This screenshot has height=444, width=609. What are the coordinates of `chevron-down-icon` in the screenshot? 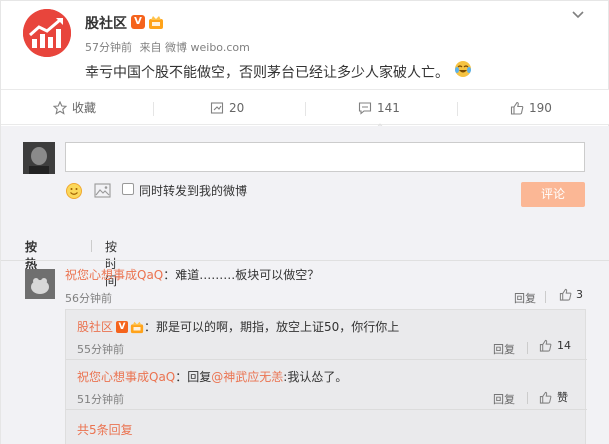 It's located at (578, 14).